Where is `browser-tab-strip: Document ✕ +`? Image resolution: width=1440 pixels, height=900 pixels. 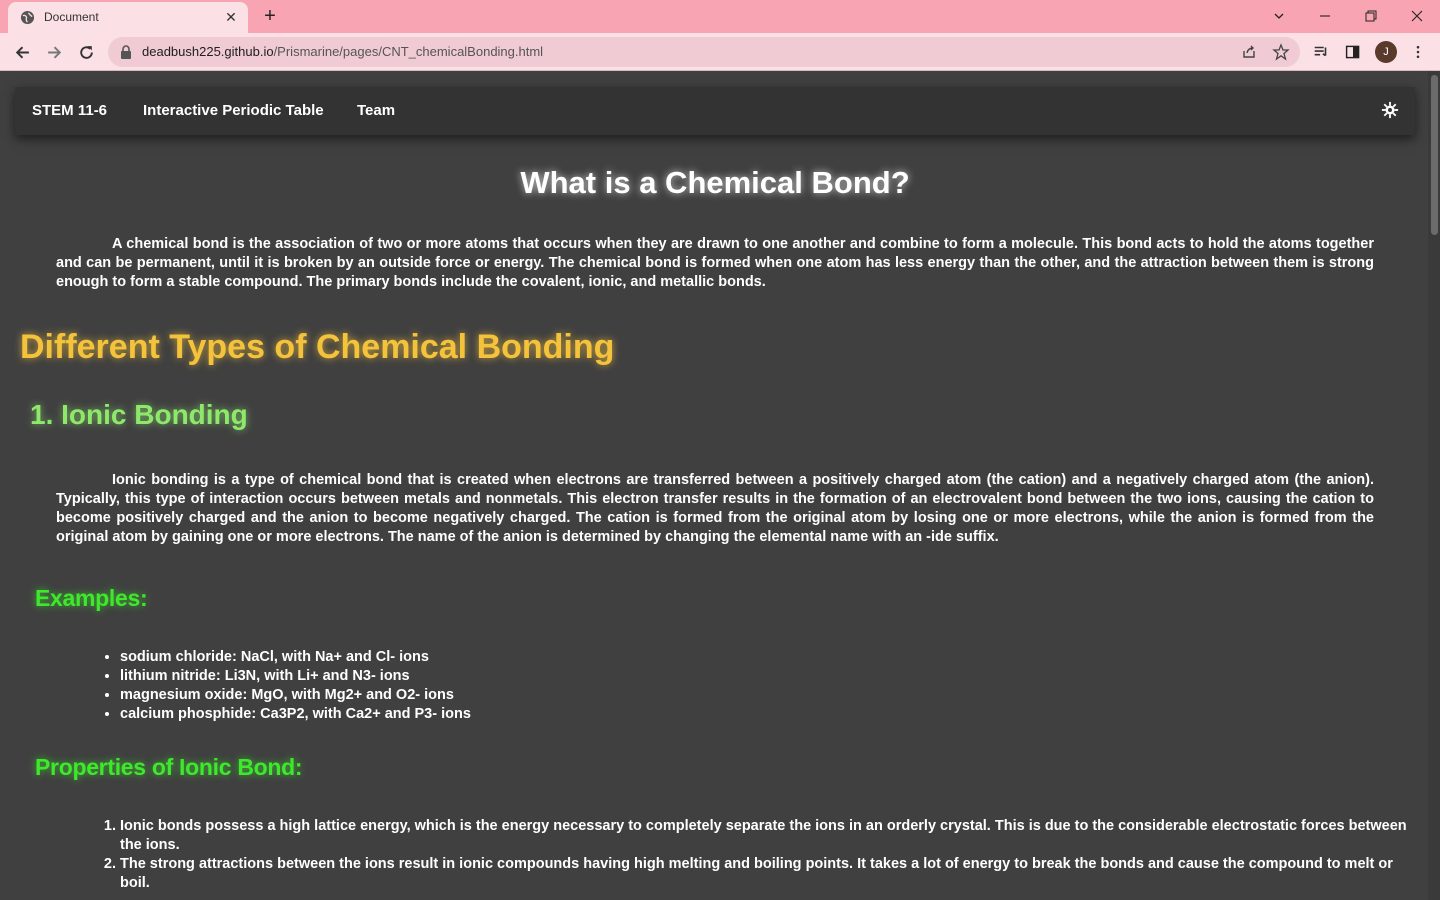 browser-tab-strip: Document ✕ + is located at coordinates (720, 16).